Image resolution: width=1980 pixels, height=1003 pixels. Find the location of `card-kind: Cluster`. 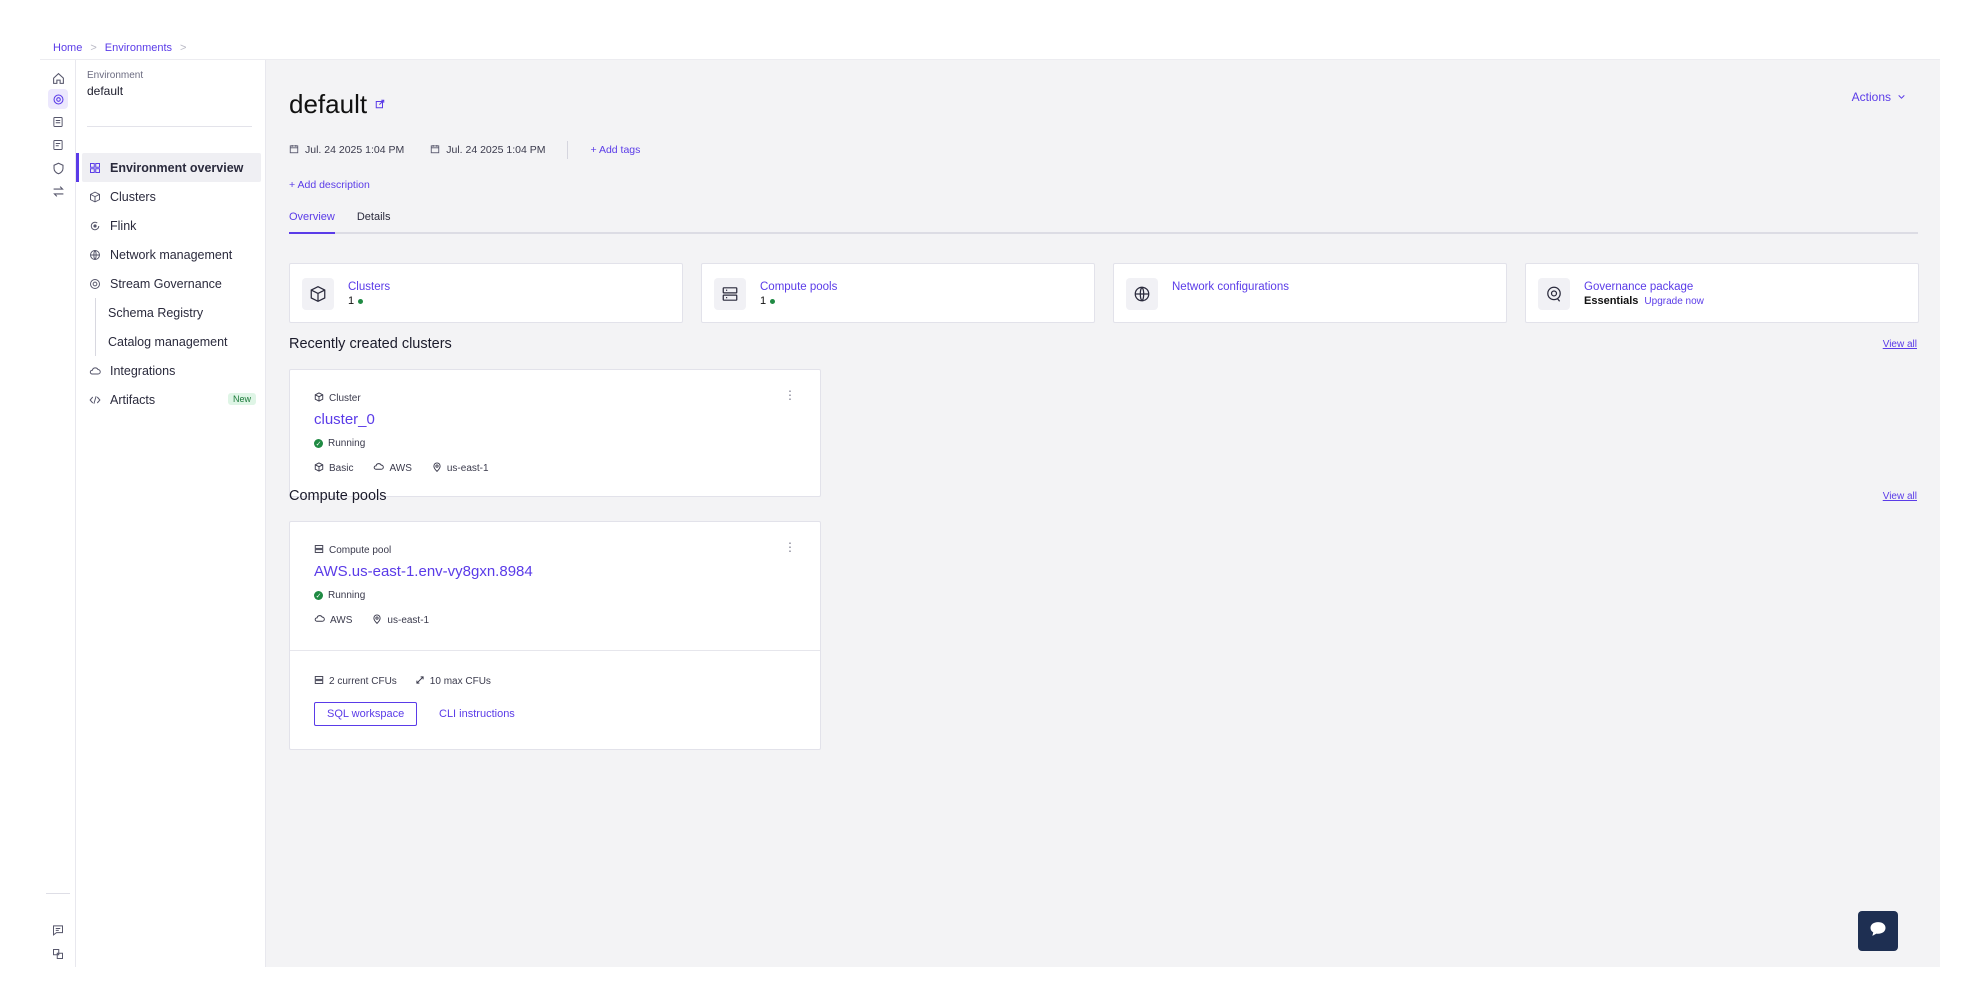

card-kind: Cluster is located at coordinates (337, 398).